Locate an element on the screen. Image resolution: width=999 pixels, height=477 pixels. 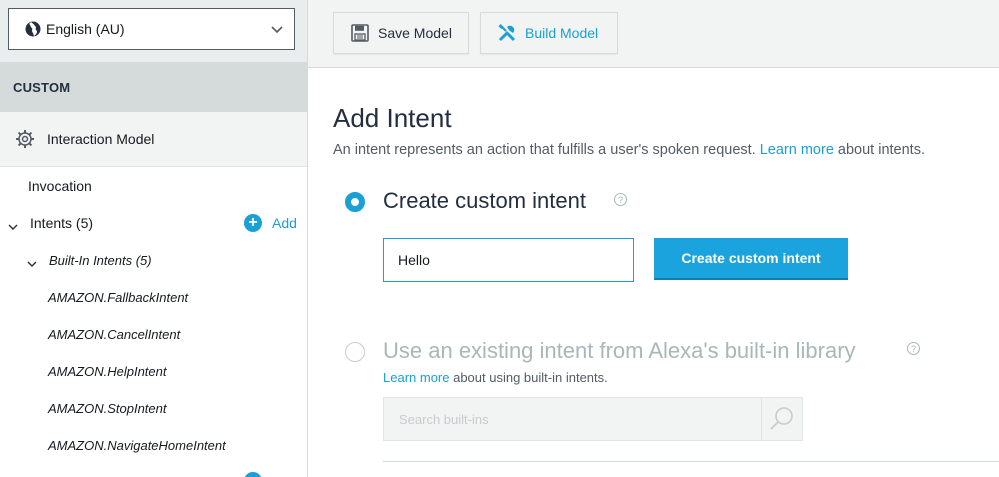
builtin-description: Learn more about using built-in intents. is located at coordinates (495, 377).